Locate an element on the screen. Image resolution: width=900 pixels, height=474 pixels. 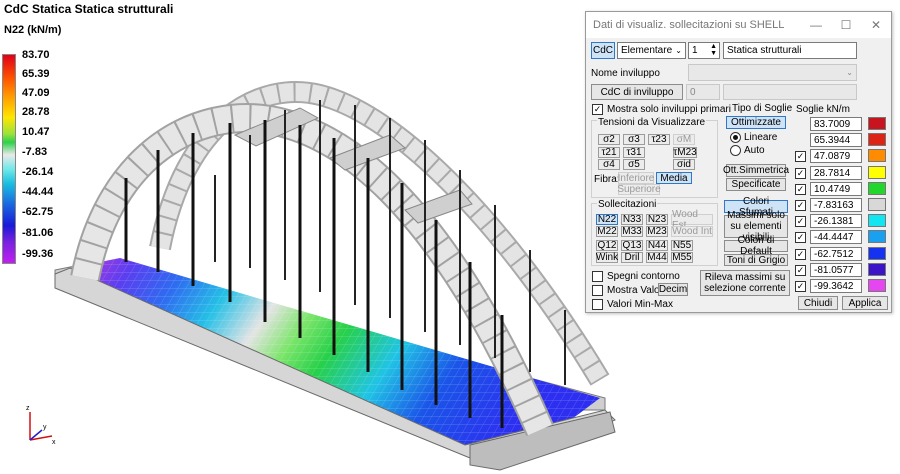
soll-m55-button: M55 is located at coordinates (682, 257).